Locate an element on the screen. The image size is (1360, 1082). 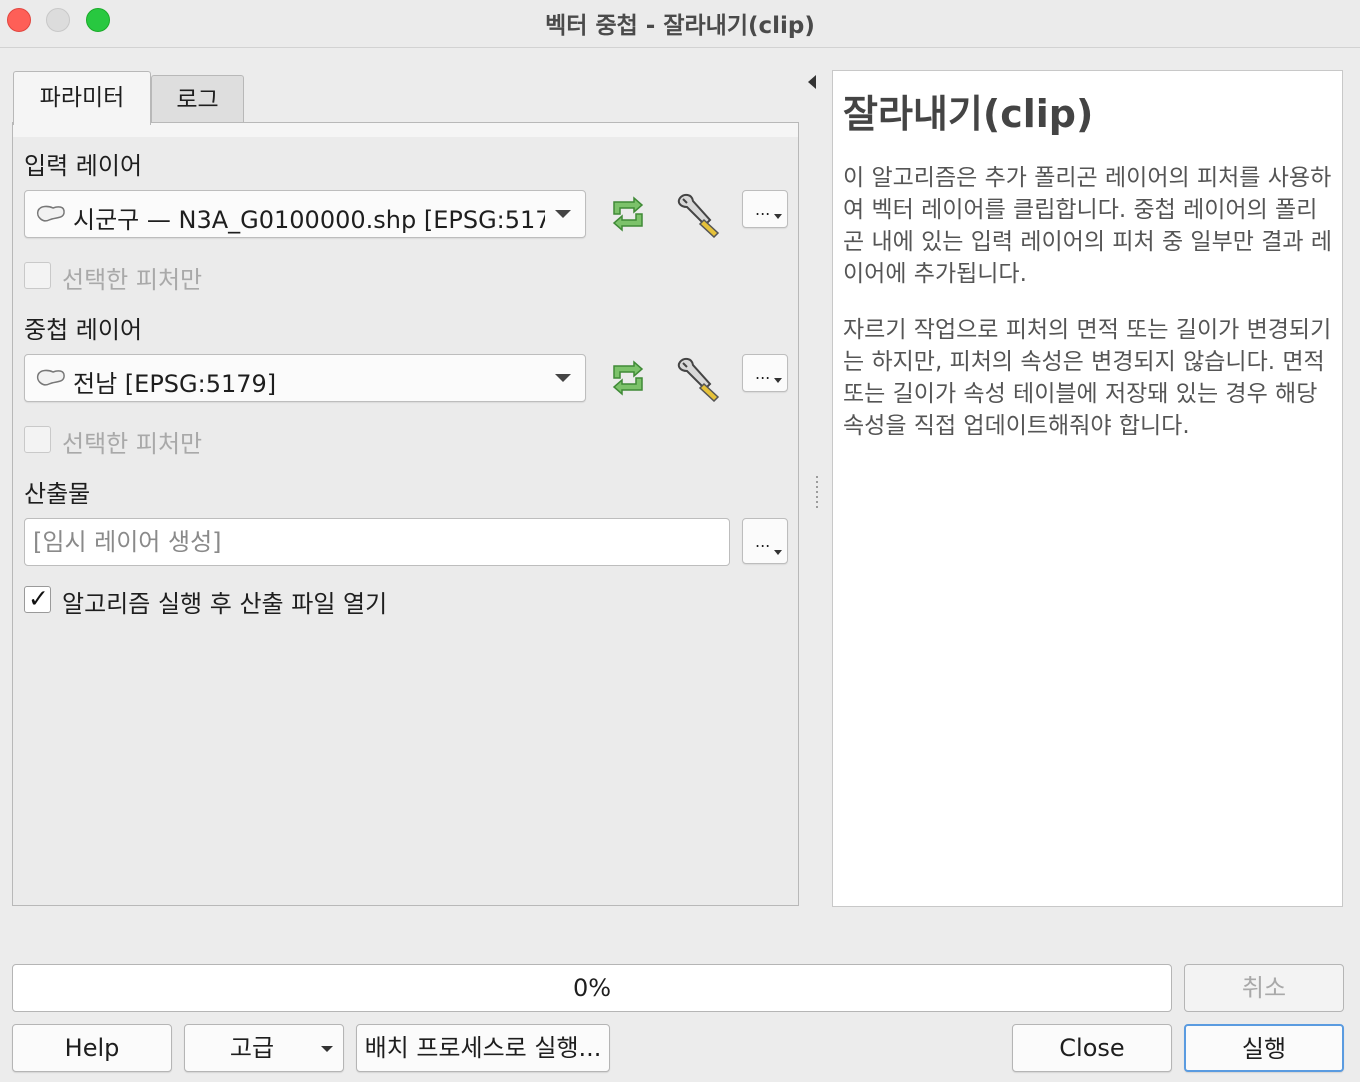
progress-text: 0% is located at coordinates (592, 988).